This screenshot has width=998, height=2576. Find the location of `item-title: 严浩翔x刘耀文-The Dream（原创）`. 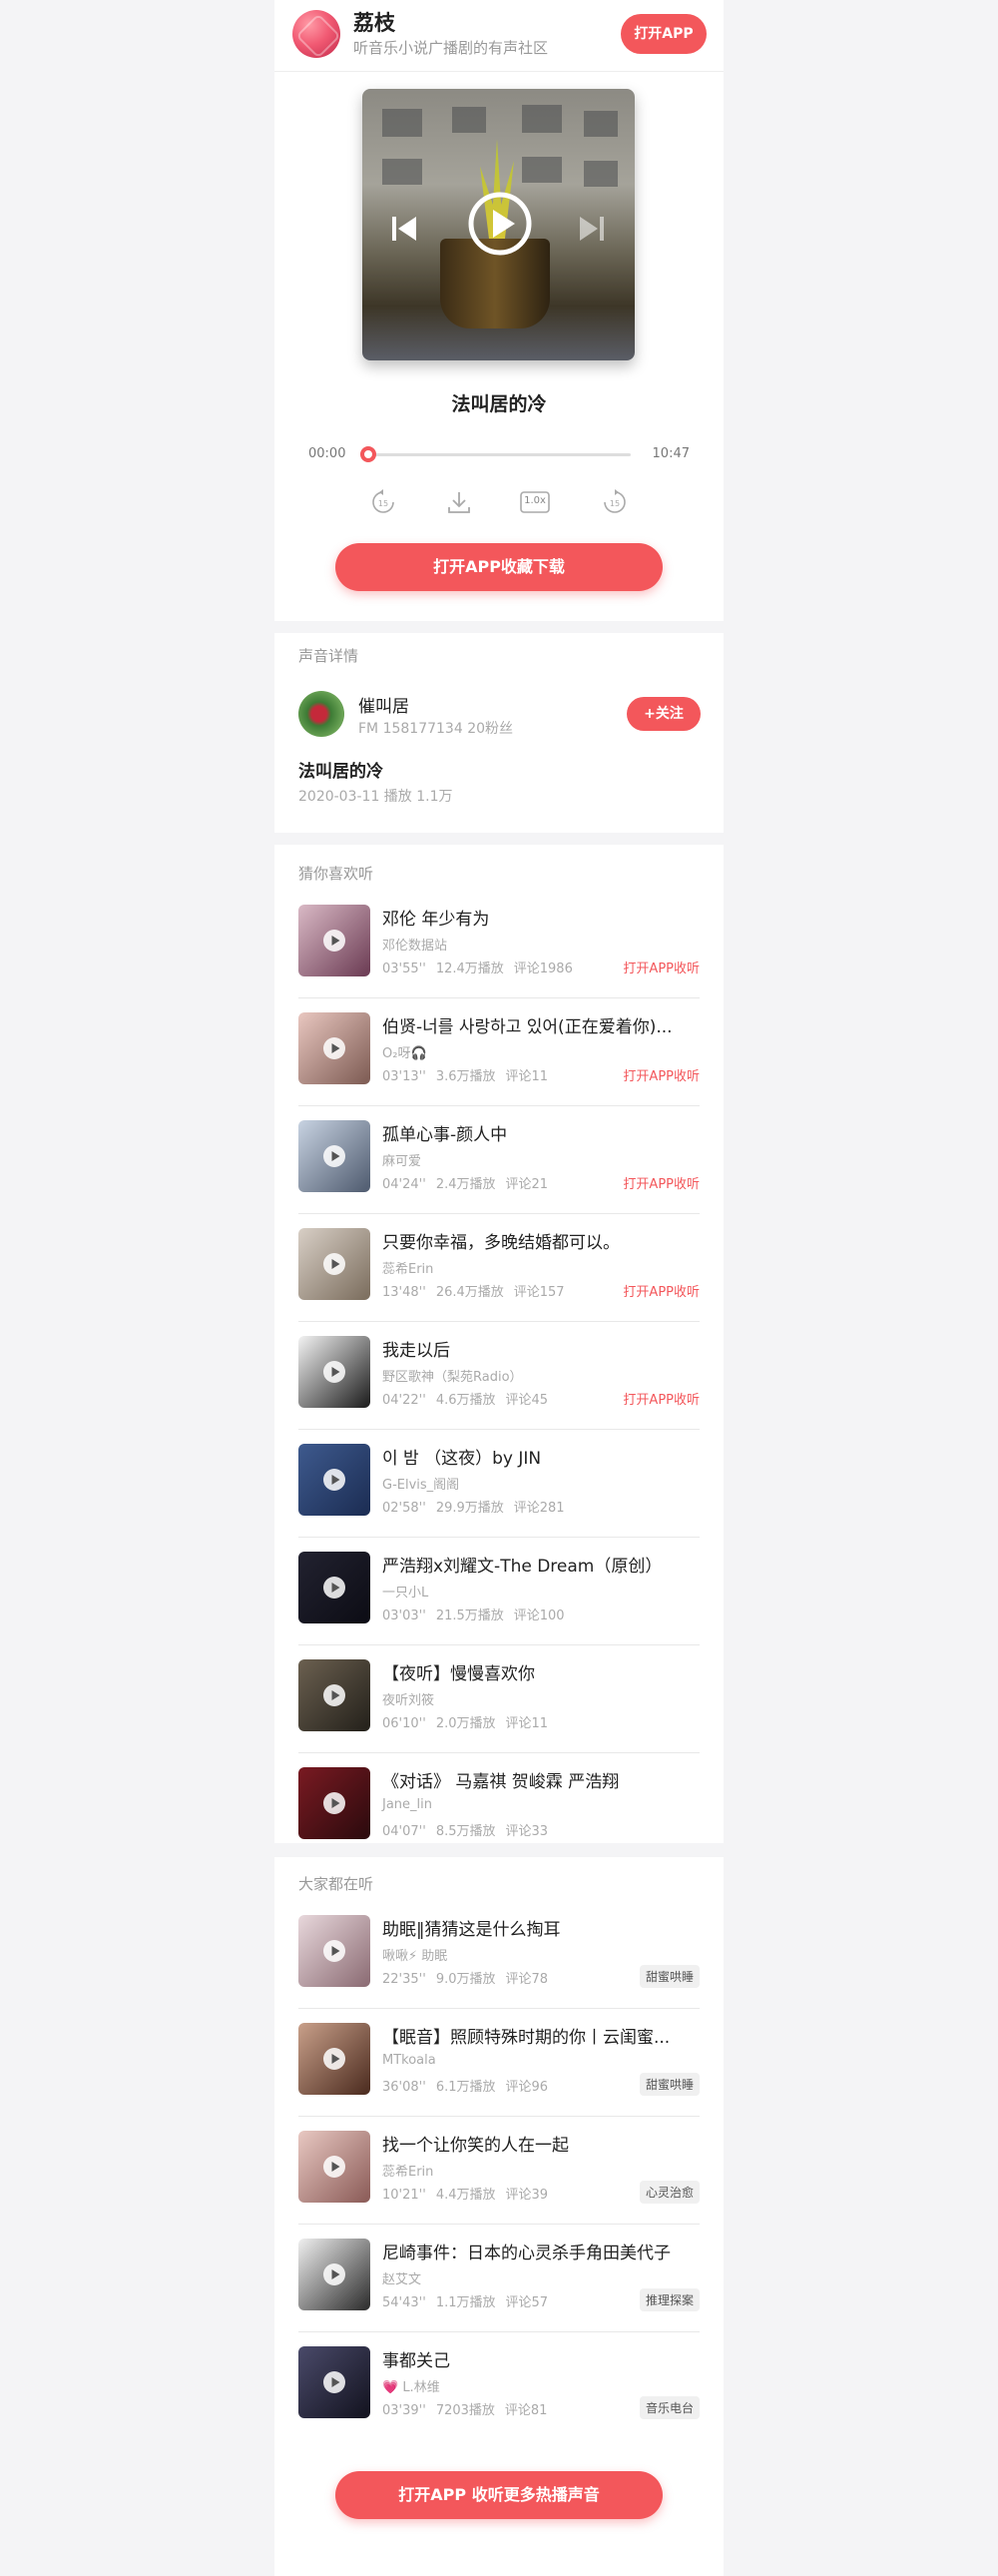

item-title: 严浩翔x刘耀文-The Dream（原创） is located at coordinates (541, 1564).